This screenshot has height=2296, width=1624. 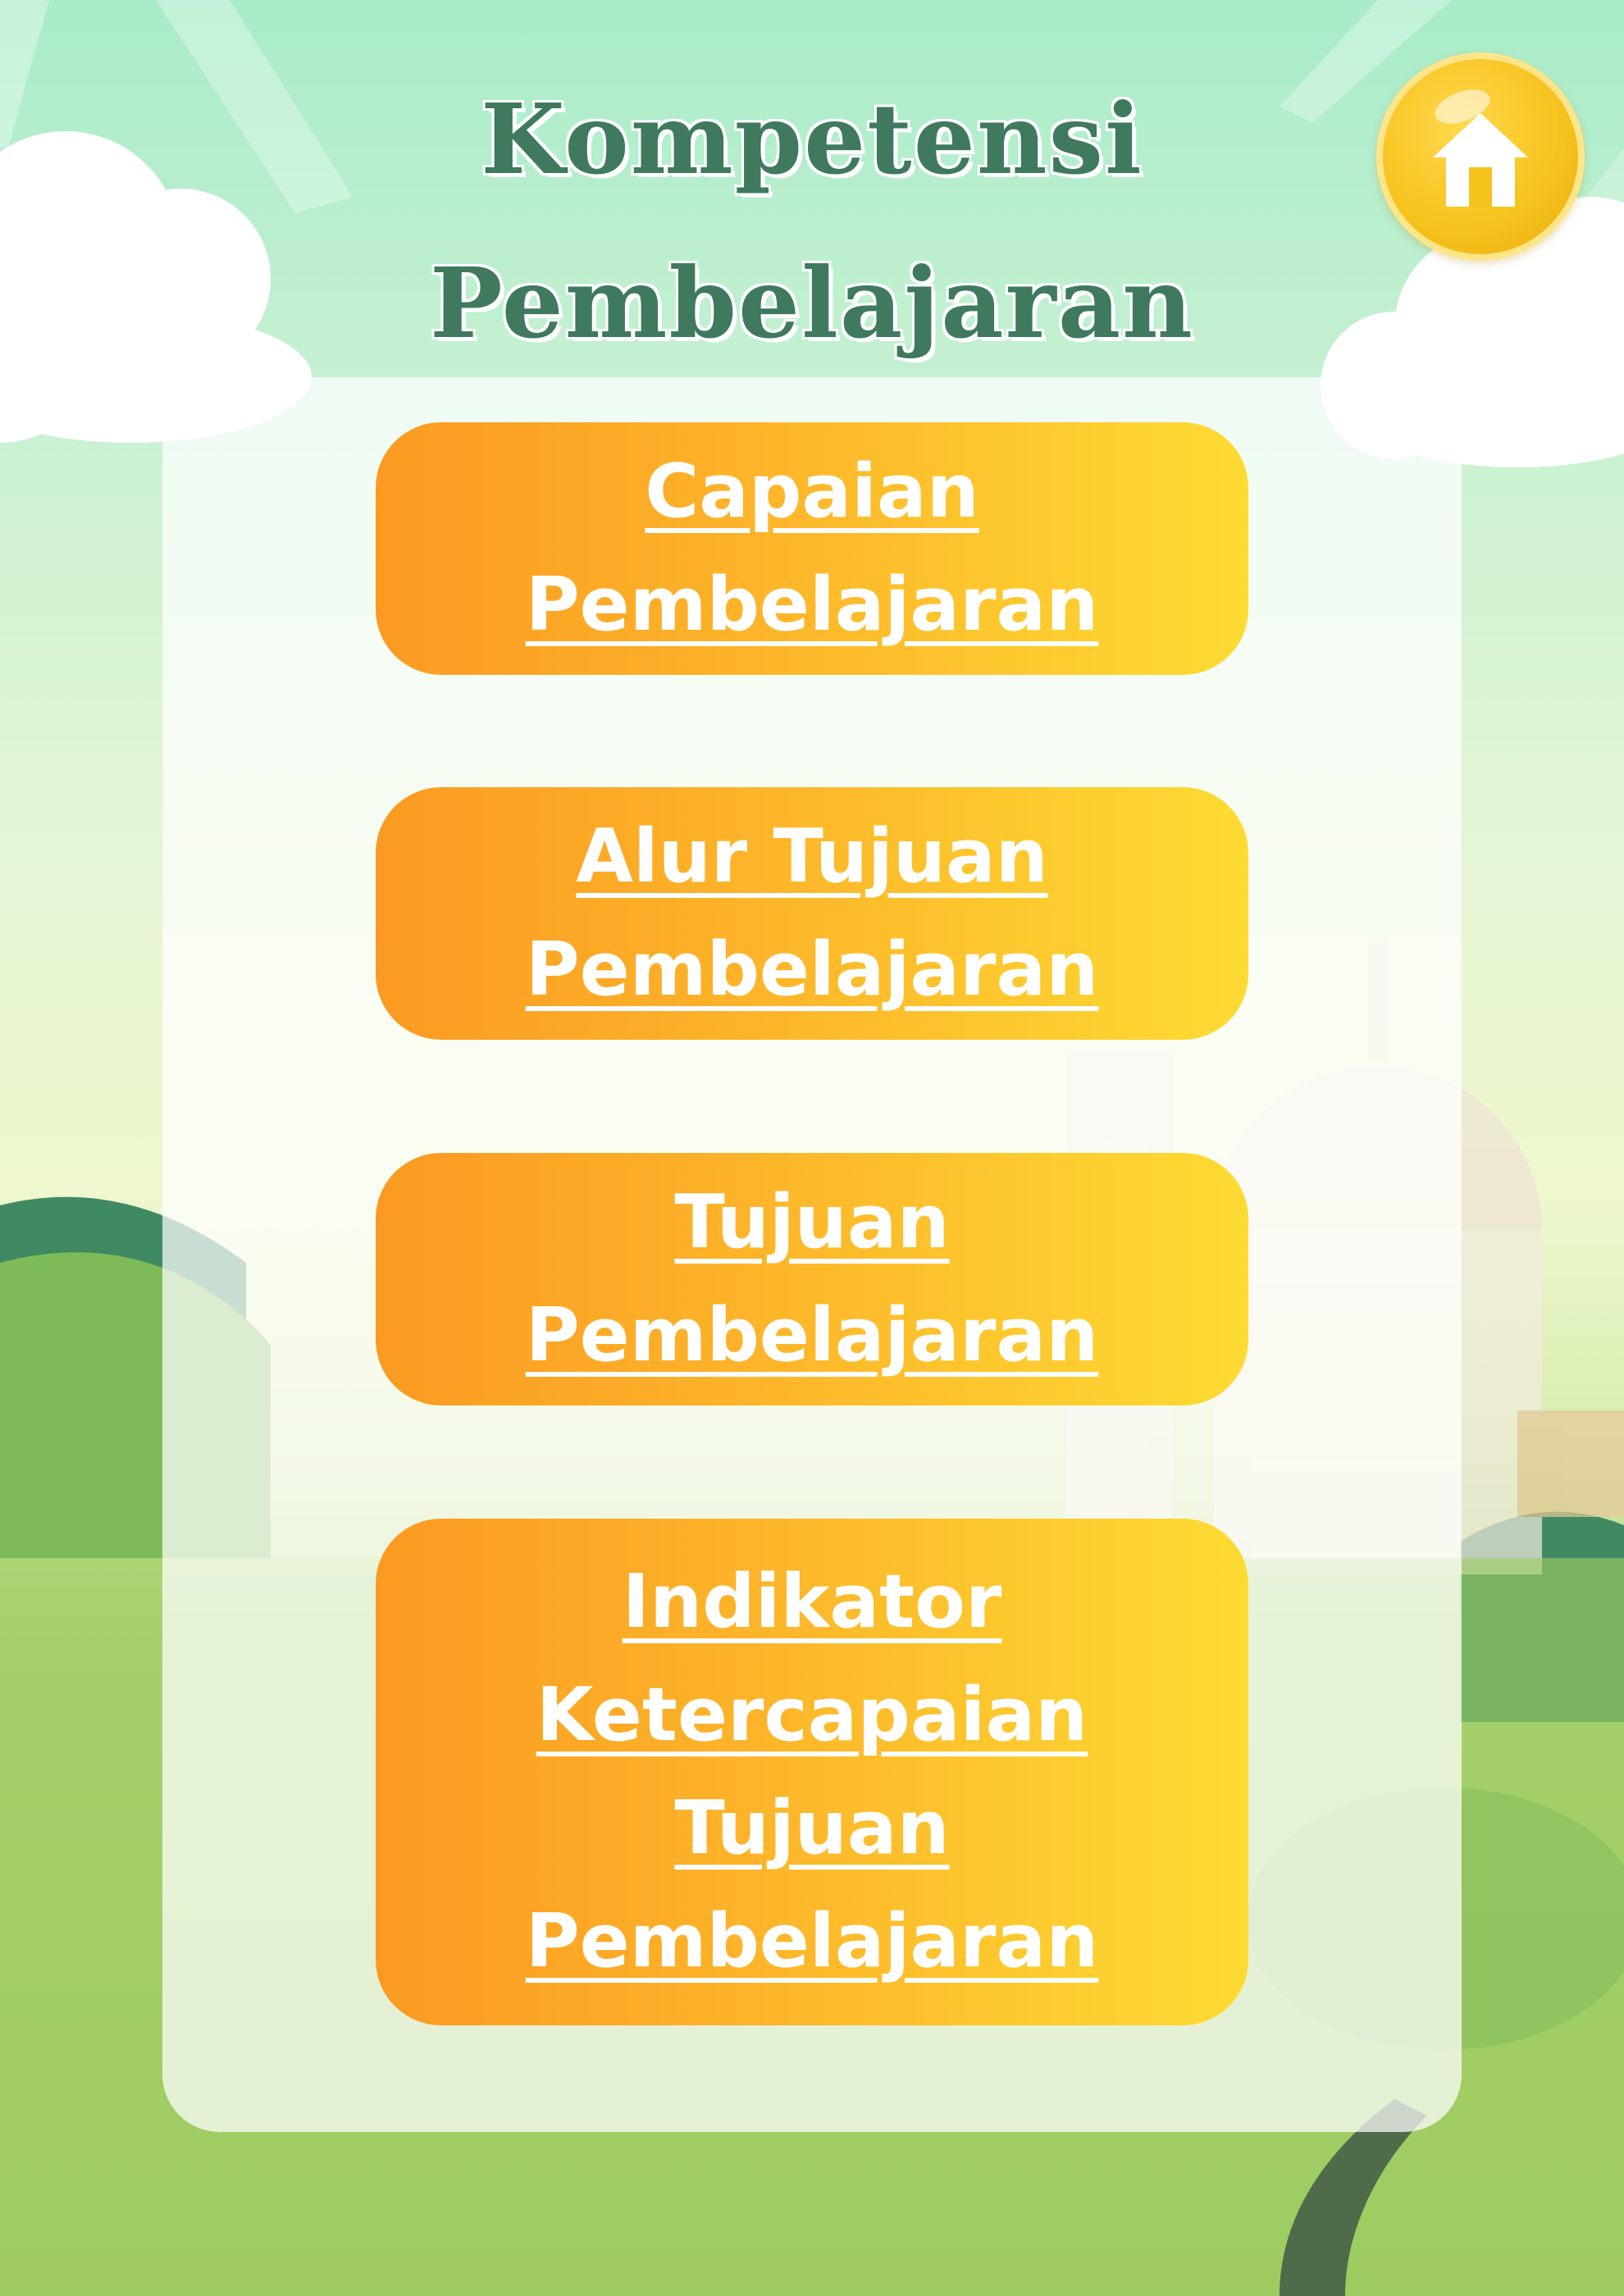 What do you see at coordinates (812, 913) in the screenshot?
I see `alur-tujuan-pembelajaran-button: Alur Tujuan Pembelajaran` at bounding box center [812, 913].